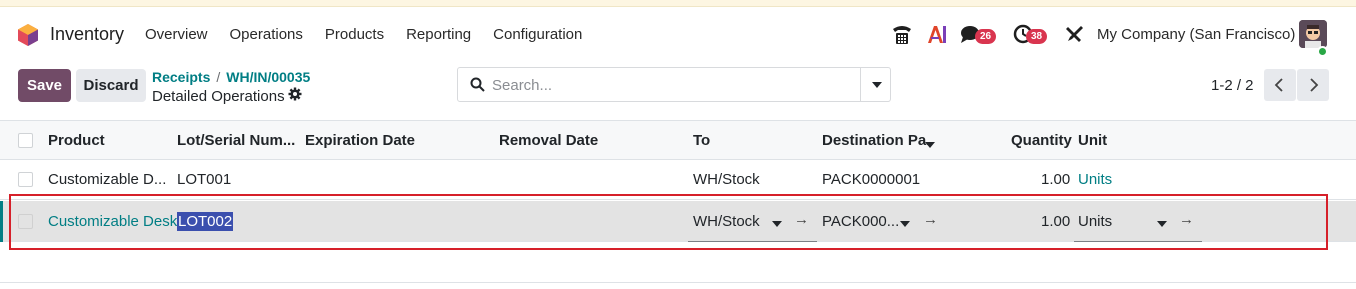  Describe the element at coordinates (930, 145) in the screenshot. I see `sort-descending-icon` at that location.